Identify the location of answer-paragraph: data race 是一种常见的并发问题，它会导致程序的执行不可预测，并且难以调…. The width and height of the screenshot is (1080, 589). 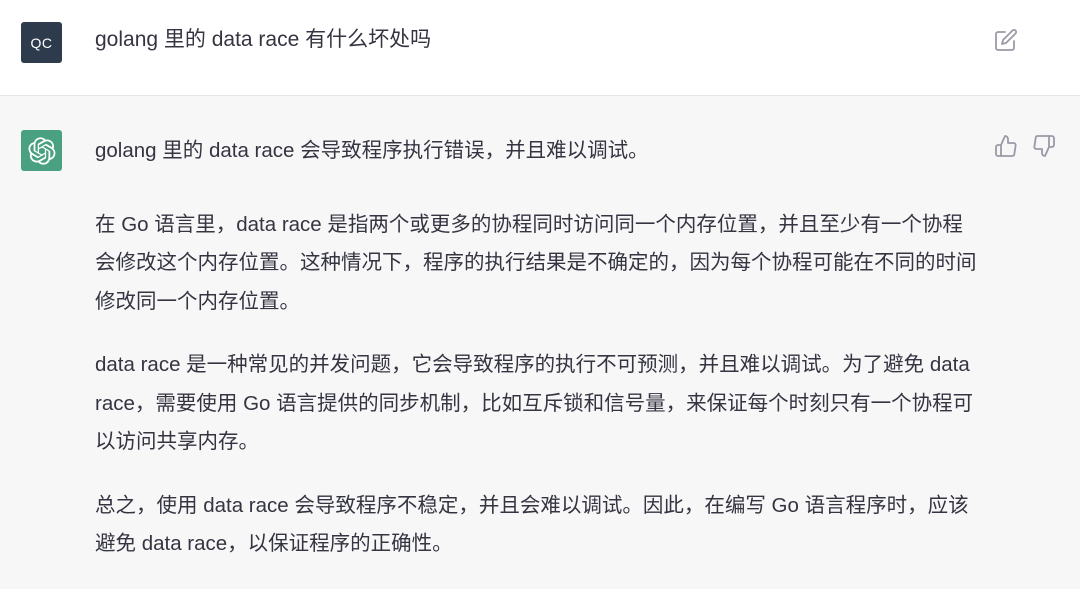
(534, 403).